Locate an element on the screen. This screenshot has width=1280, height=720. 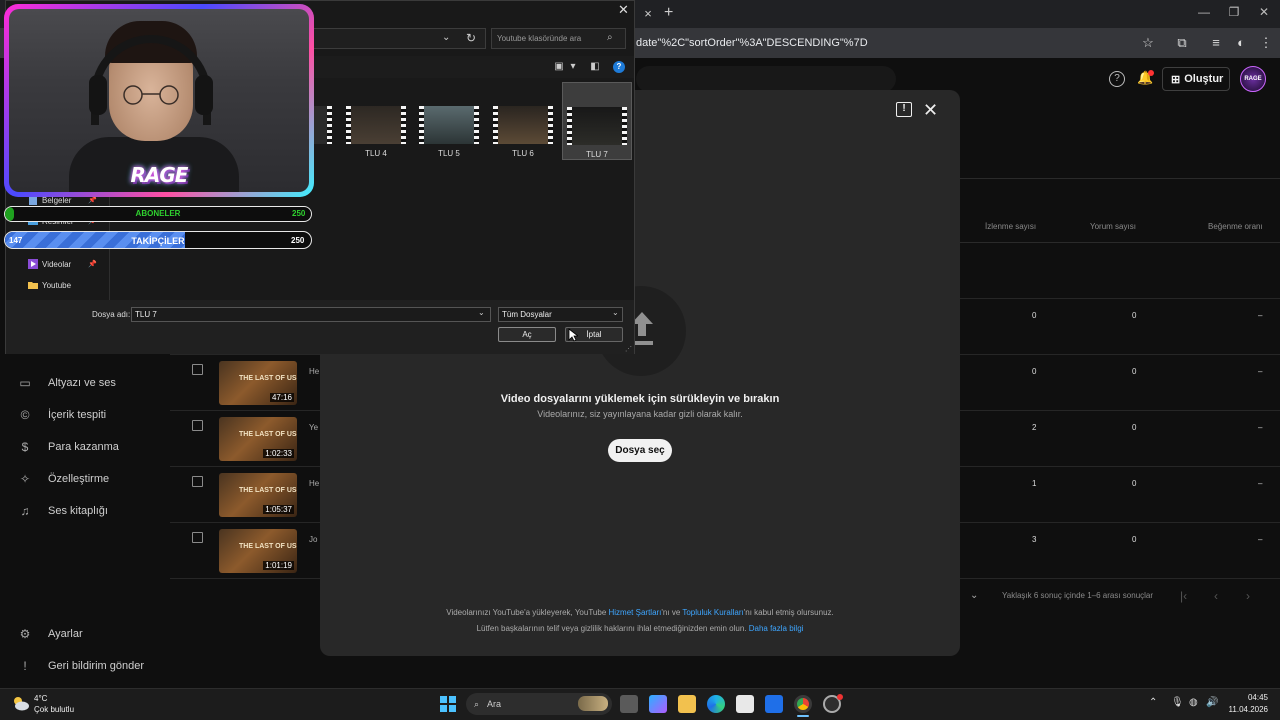
dialog-toolbar is located at coordinates (467, 67).